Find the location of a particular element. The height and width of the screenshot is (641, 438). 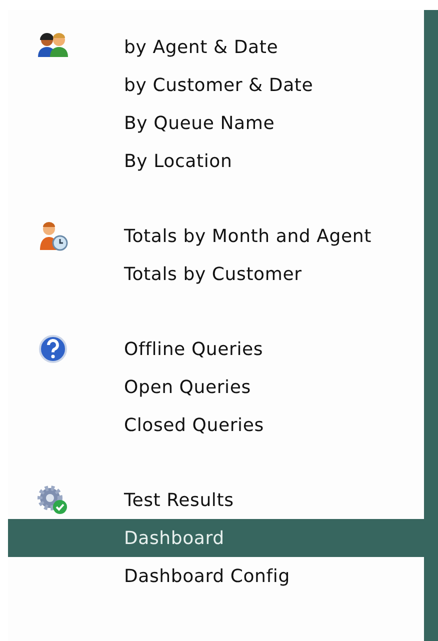

menu-item: Dashboard Config is located at coordinates (216, 576).